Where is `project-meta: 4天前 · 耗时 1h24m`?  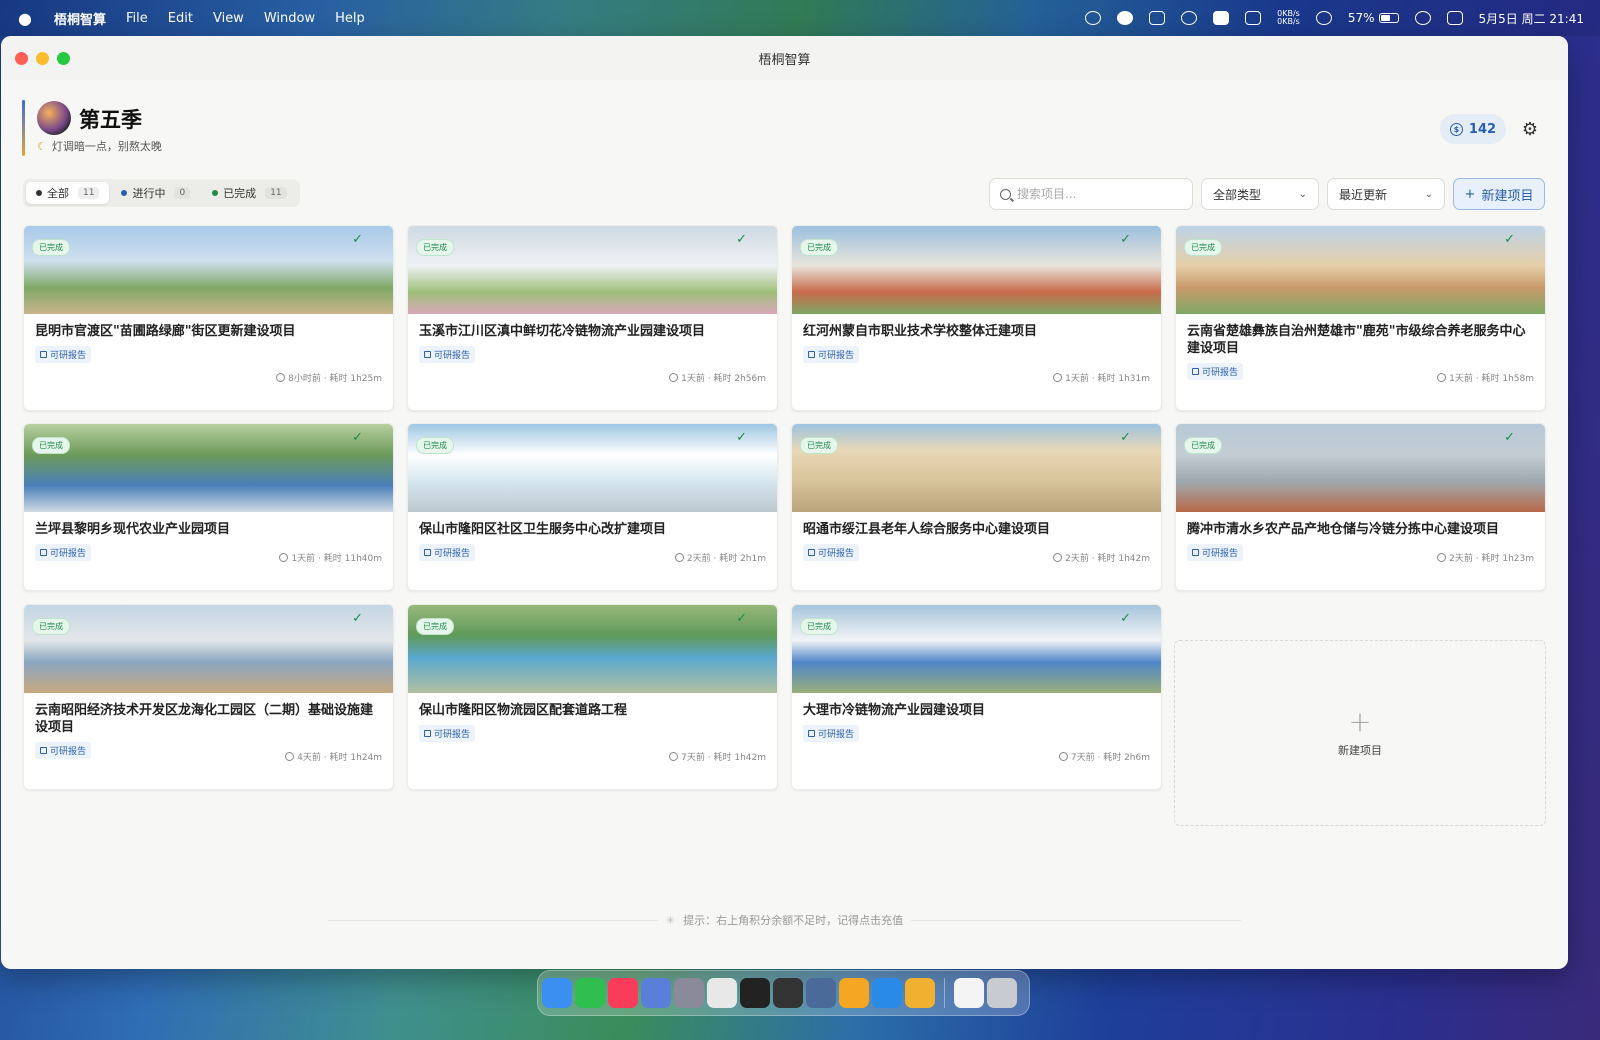 project-meta: 4天前 · 耗时 1h24m is located at coordinates (333, 756).